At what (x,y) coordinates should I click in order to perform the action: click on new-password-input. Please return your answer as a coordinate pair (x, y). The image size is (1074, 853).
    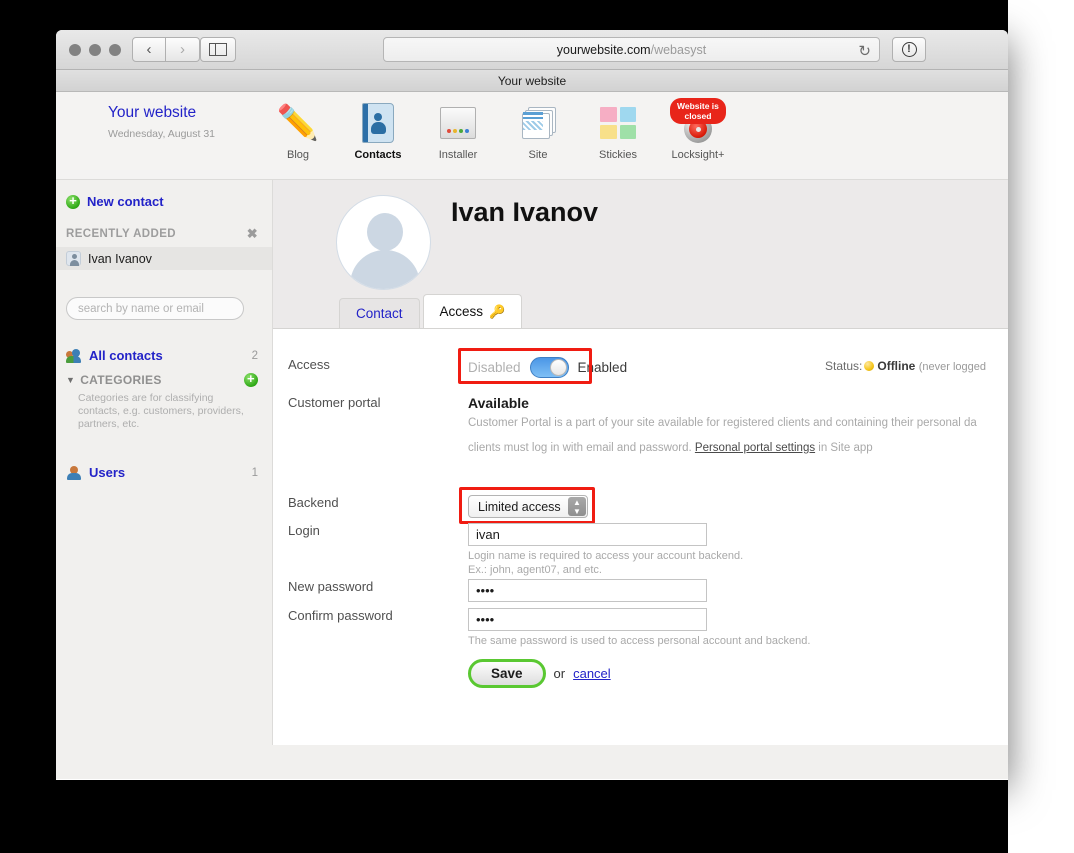
    Looking at the image, I should click on (587, 590).